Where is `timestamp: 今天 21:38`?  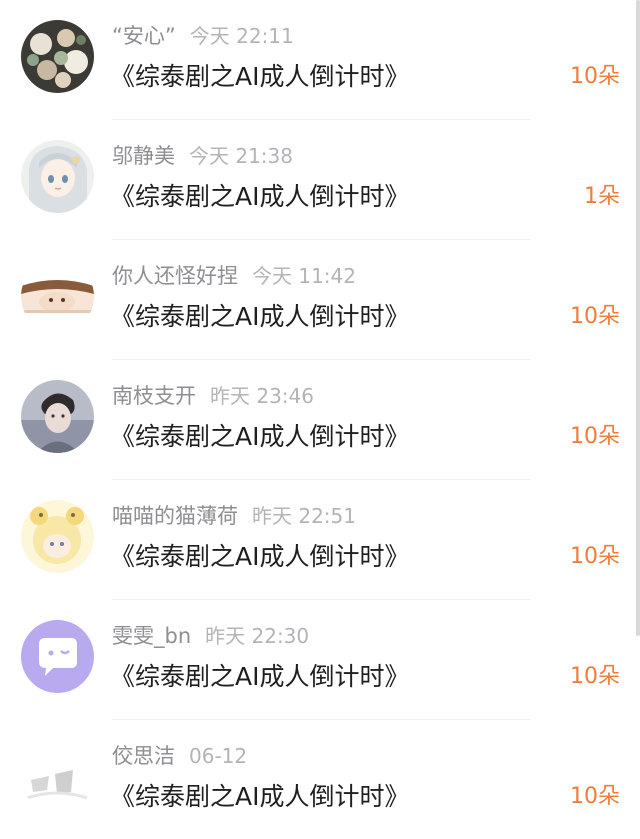 timestamp: 今天 21:38 is located at coordinates (241, 156).